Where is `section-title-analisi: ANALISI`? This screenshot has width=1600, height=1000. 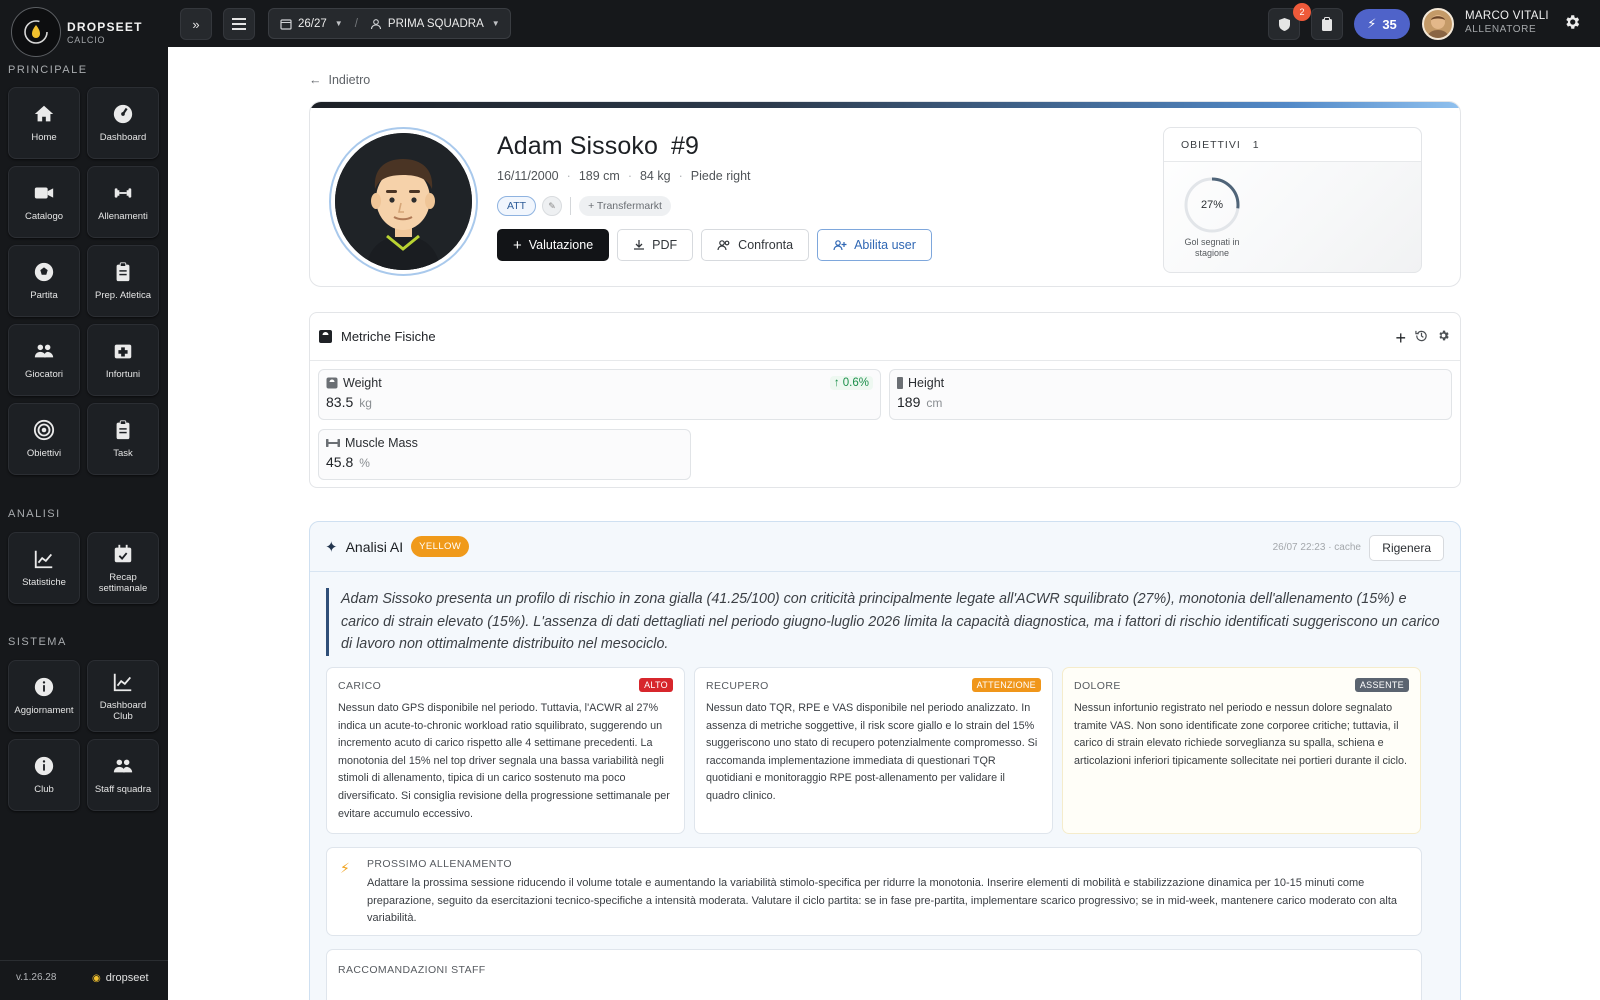
section-title-analisi: ANALISI is located at coordinates (34, 514).